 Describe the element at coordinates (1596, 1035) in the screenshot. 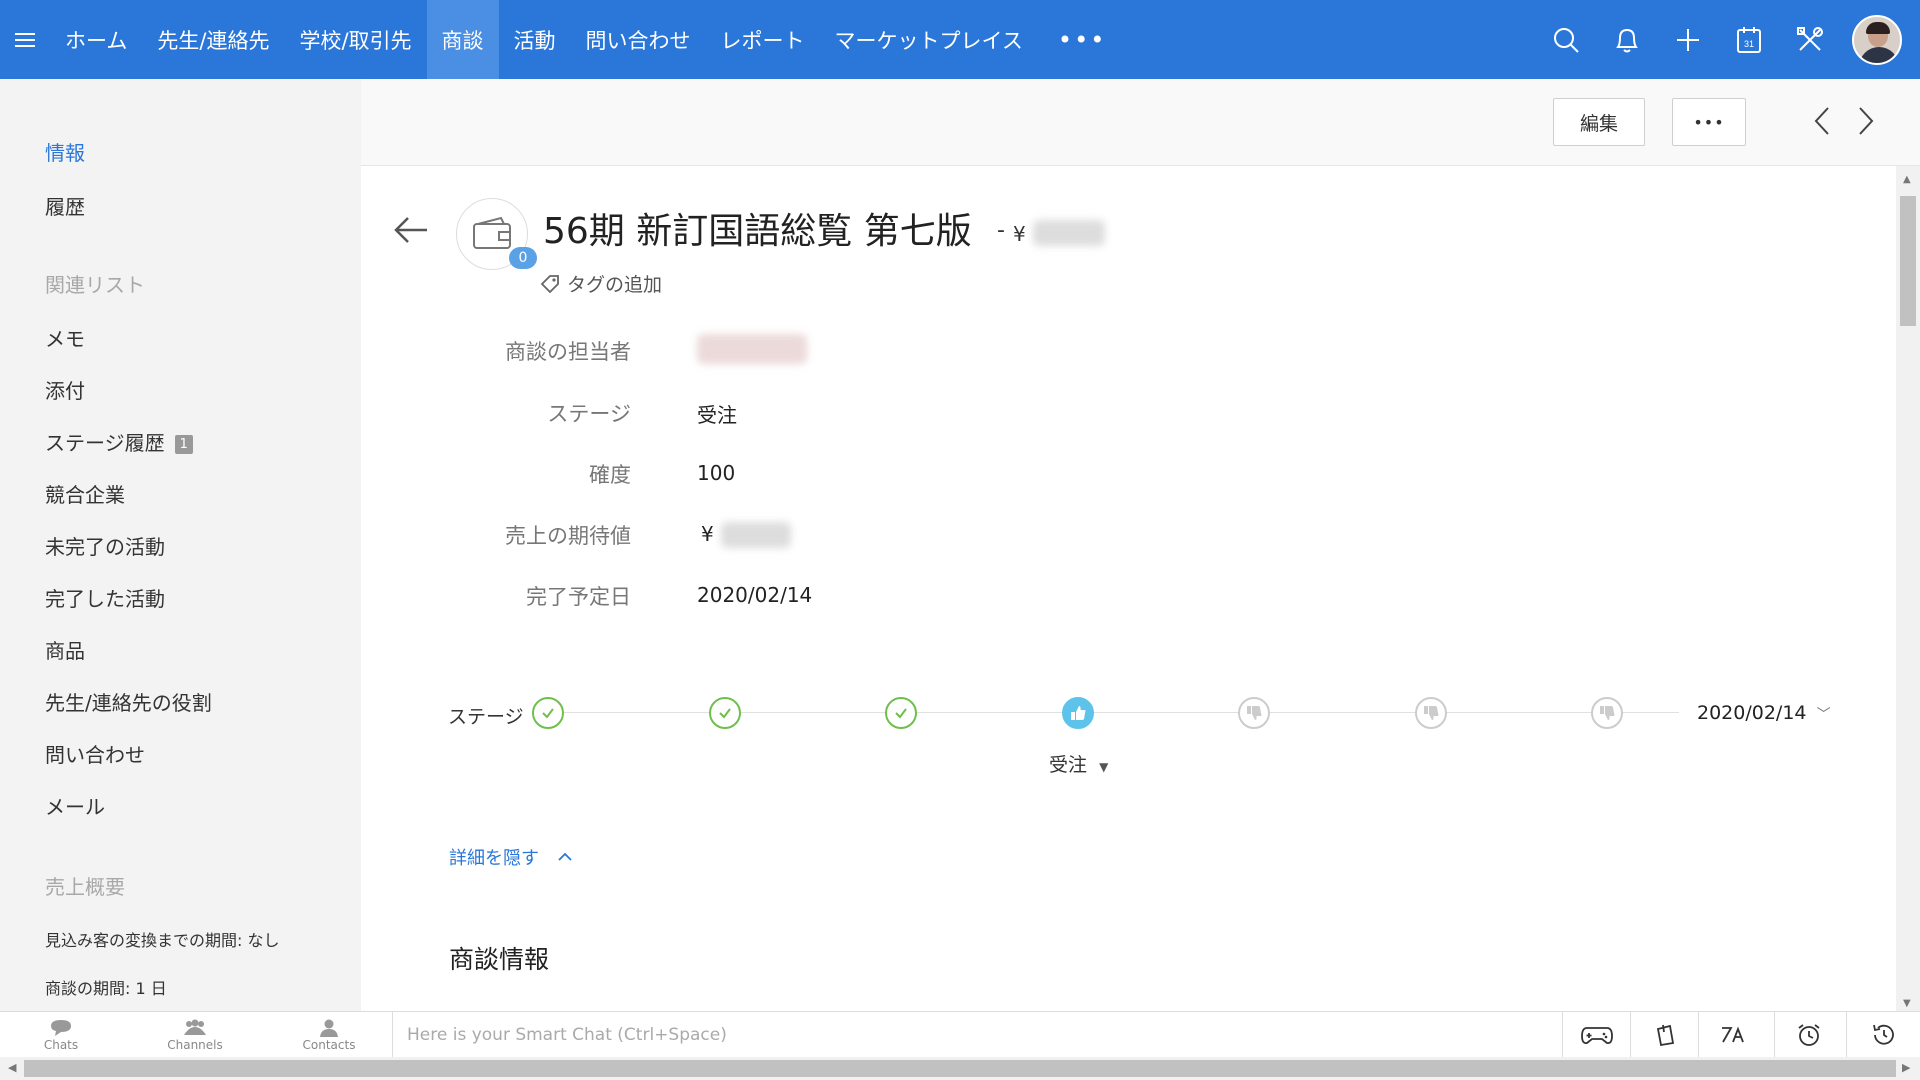

I see `game-controller-icon` at that location.